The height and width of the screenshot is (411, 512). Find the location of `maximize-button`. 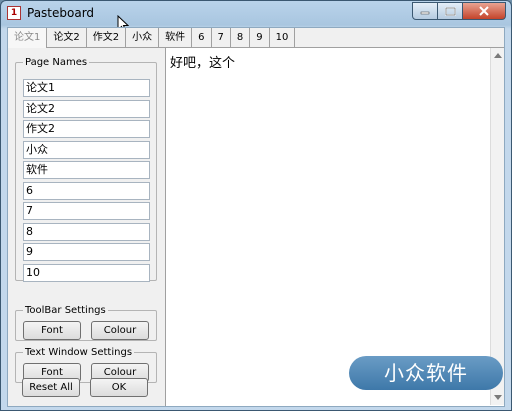

maximize-button is located at coordinates (450, 11).